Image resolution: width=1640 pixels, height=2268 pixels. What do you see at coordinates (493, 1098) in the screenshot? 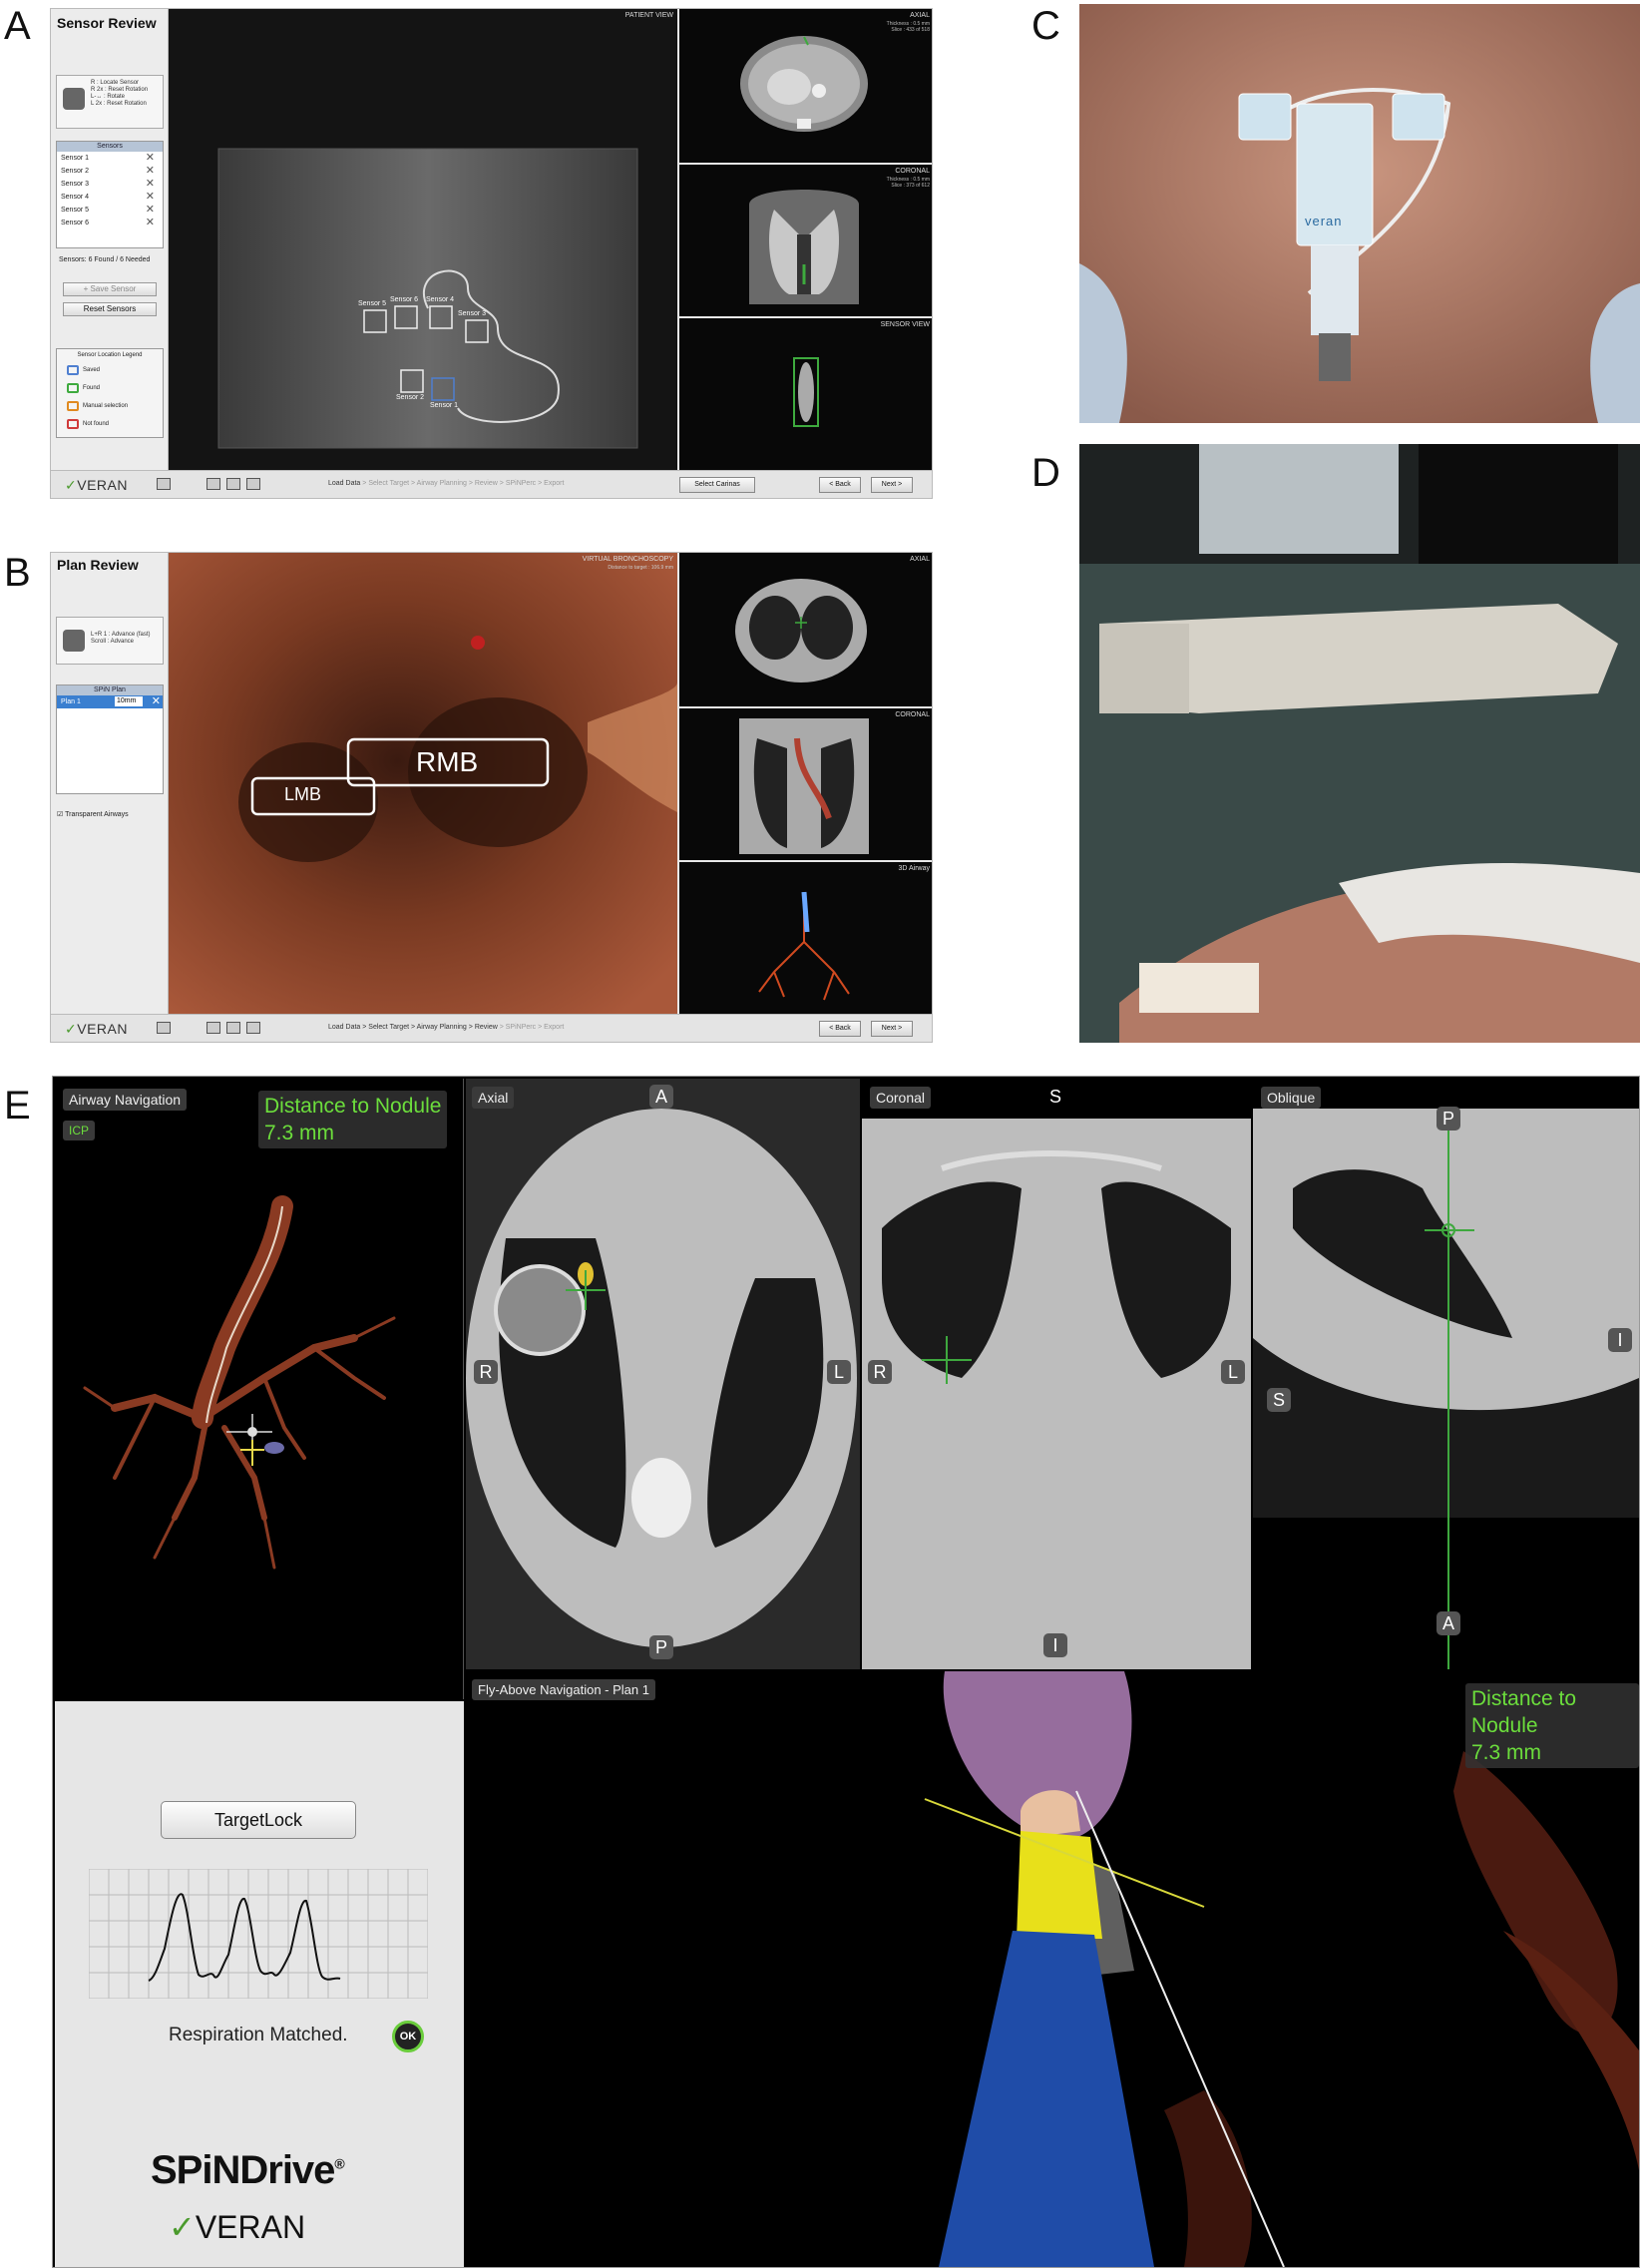
I see `view-title: Axial` at bounding box center [493, 1098].